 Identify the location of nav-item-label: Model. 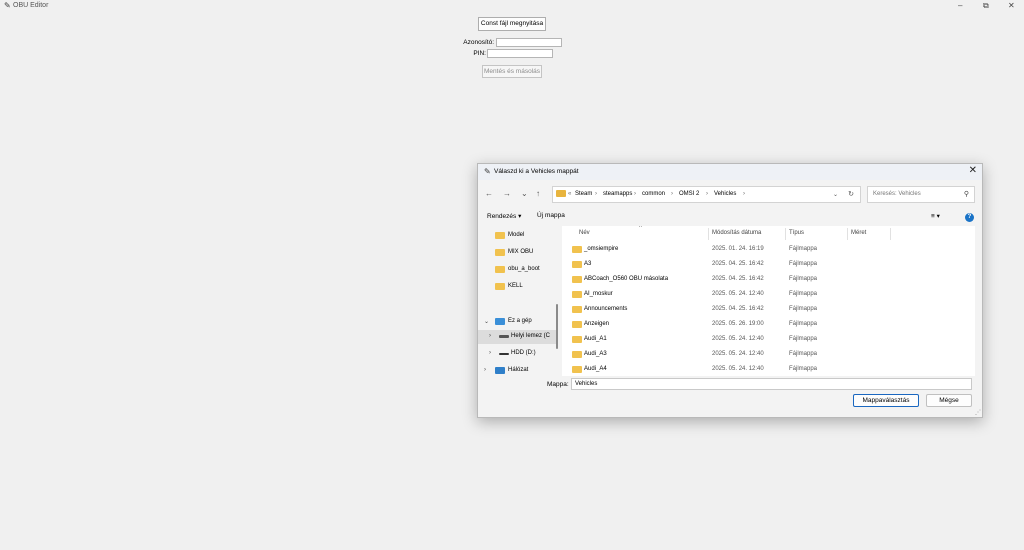
(516, 235).